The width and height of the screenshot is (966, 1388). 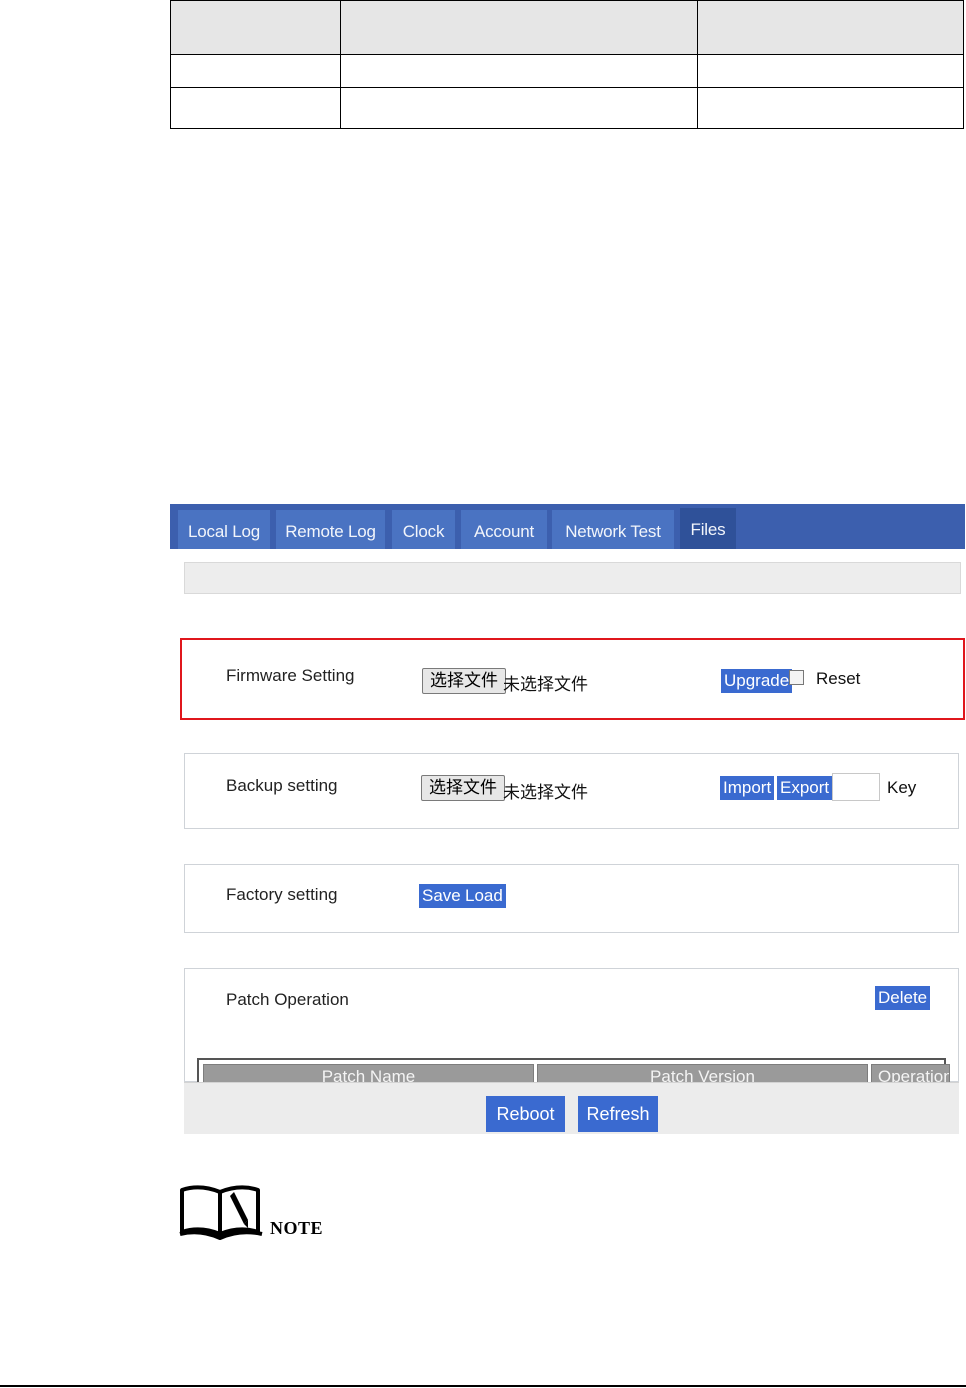 I want to click on load-button: Load, so click(x=484, y=896).